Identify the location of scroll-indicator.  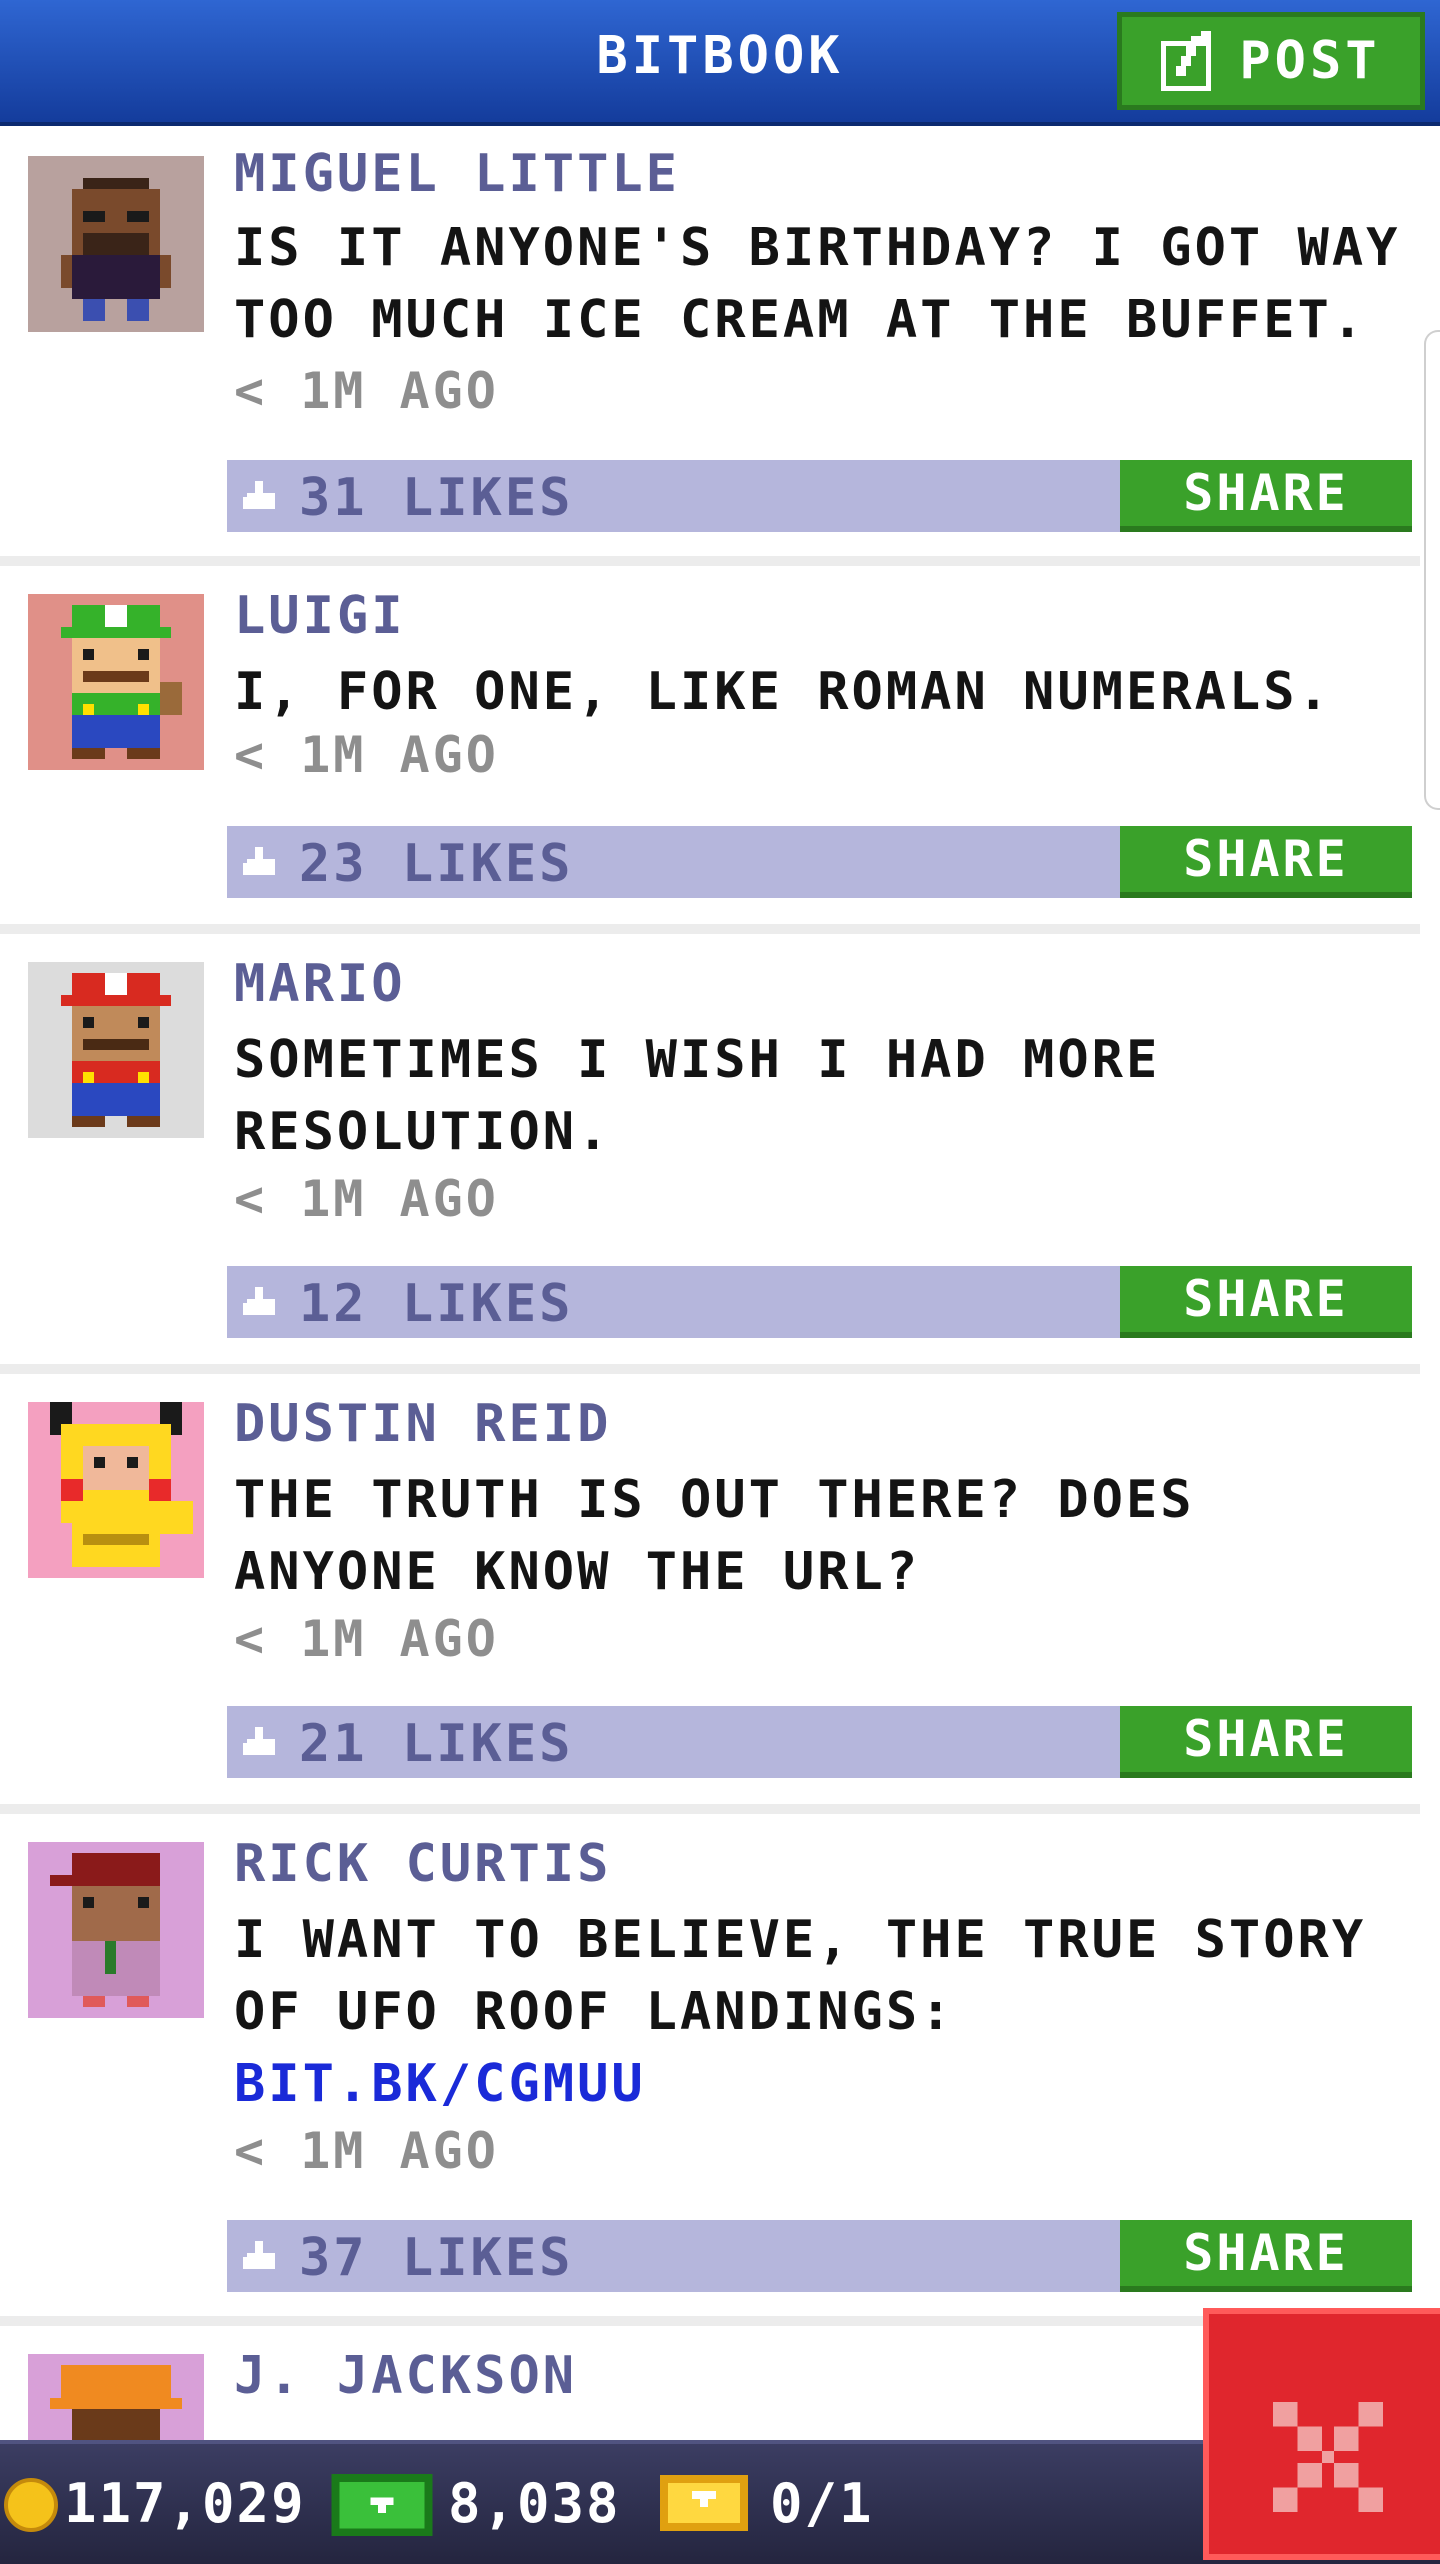
(1432, 570).